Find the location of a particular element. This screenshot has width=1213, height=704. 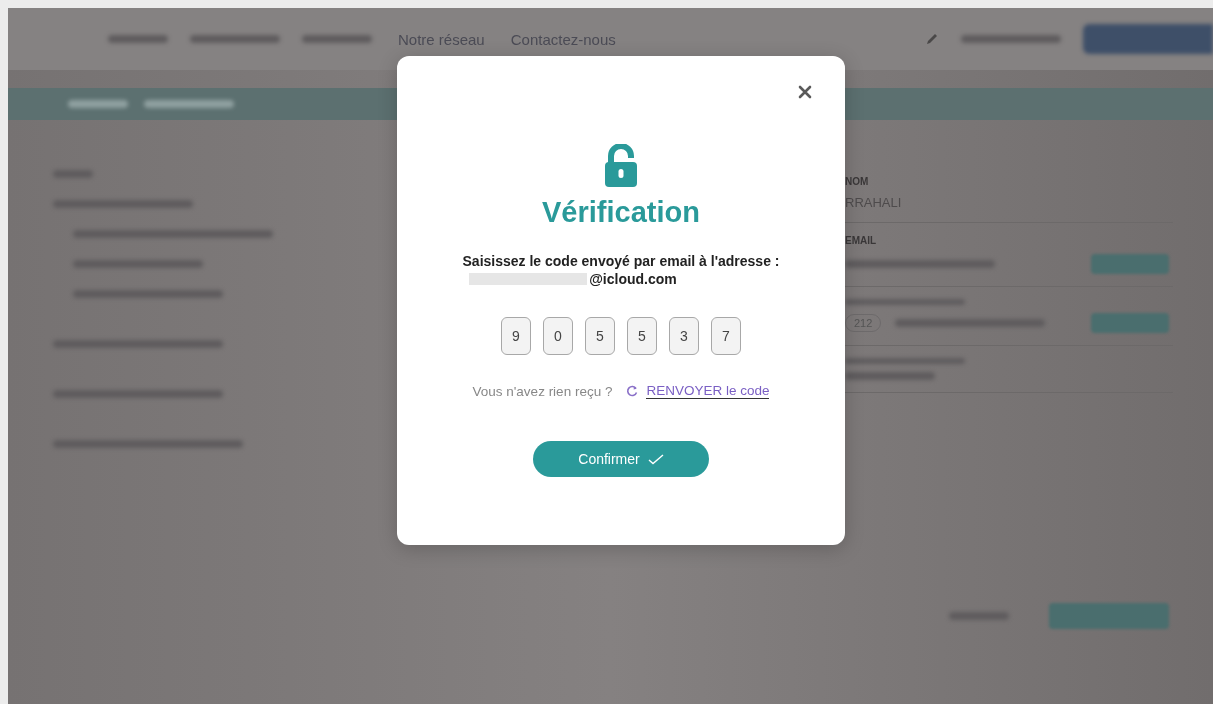

email-domain: @icloud.com is located at coordinates (633, 279).